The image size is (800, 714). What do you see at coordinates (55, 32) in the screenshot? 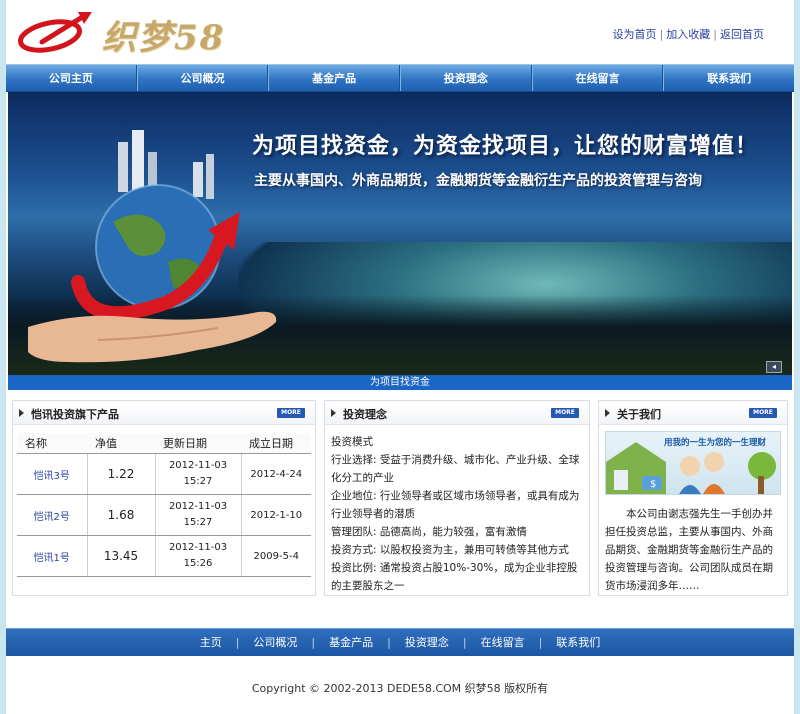
I see `logo-swoosh-icon` at bounding box center [55, 32].